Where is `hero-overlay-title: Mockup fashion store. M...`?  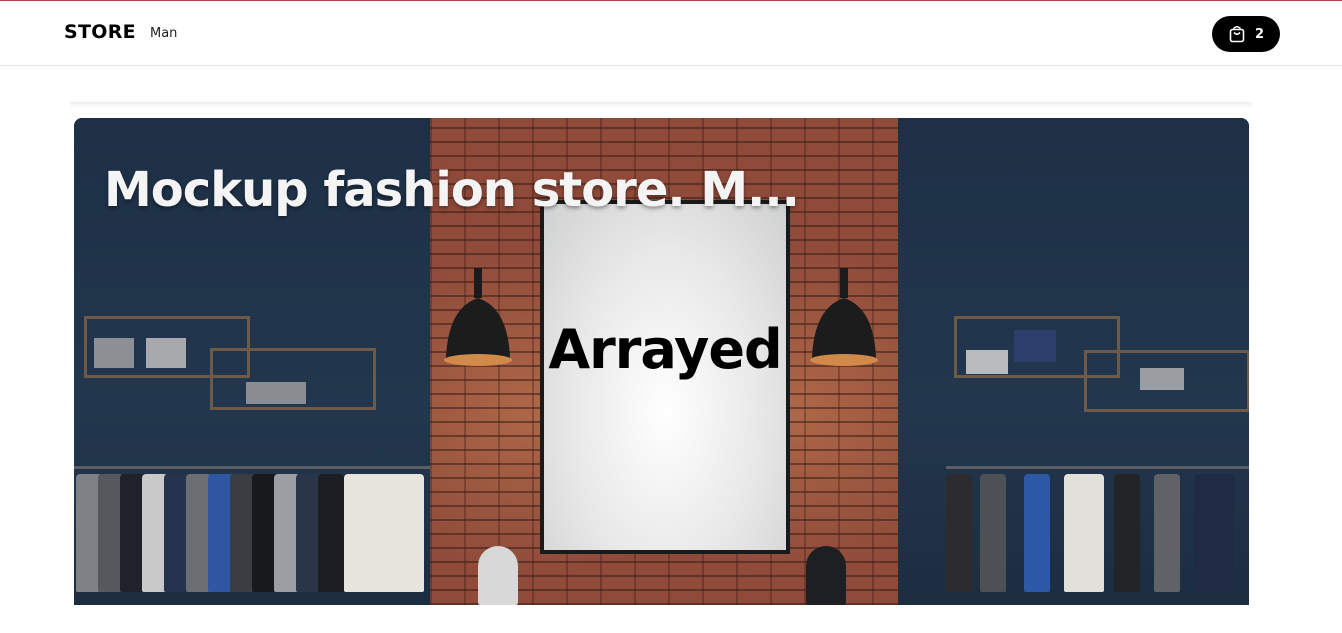
hero-overlay-title: Mockup fashion store. M... is located at coordinates (452, 190).